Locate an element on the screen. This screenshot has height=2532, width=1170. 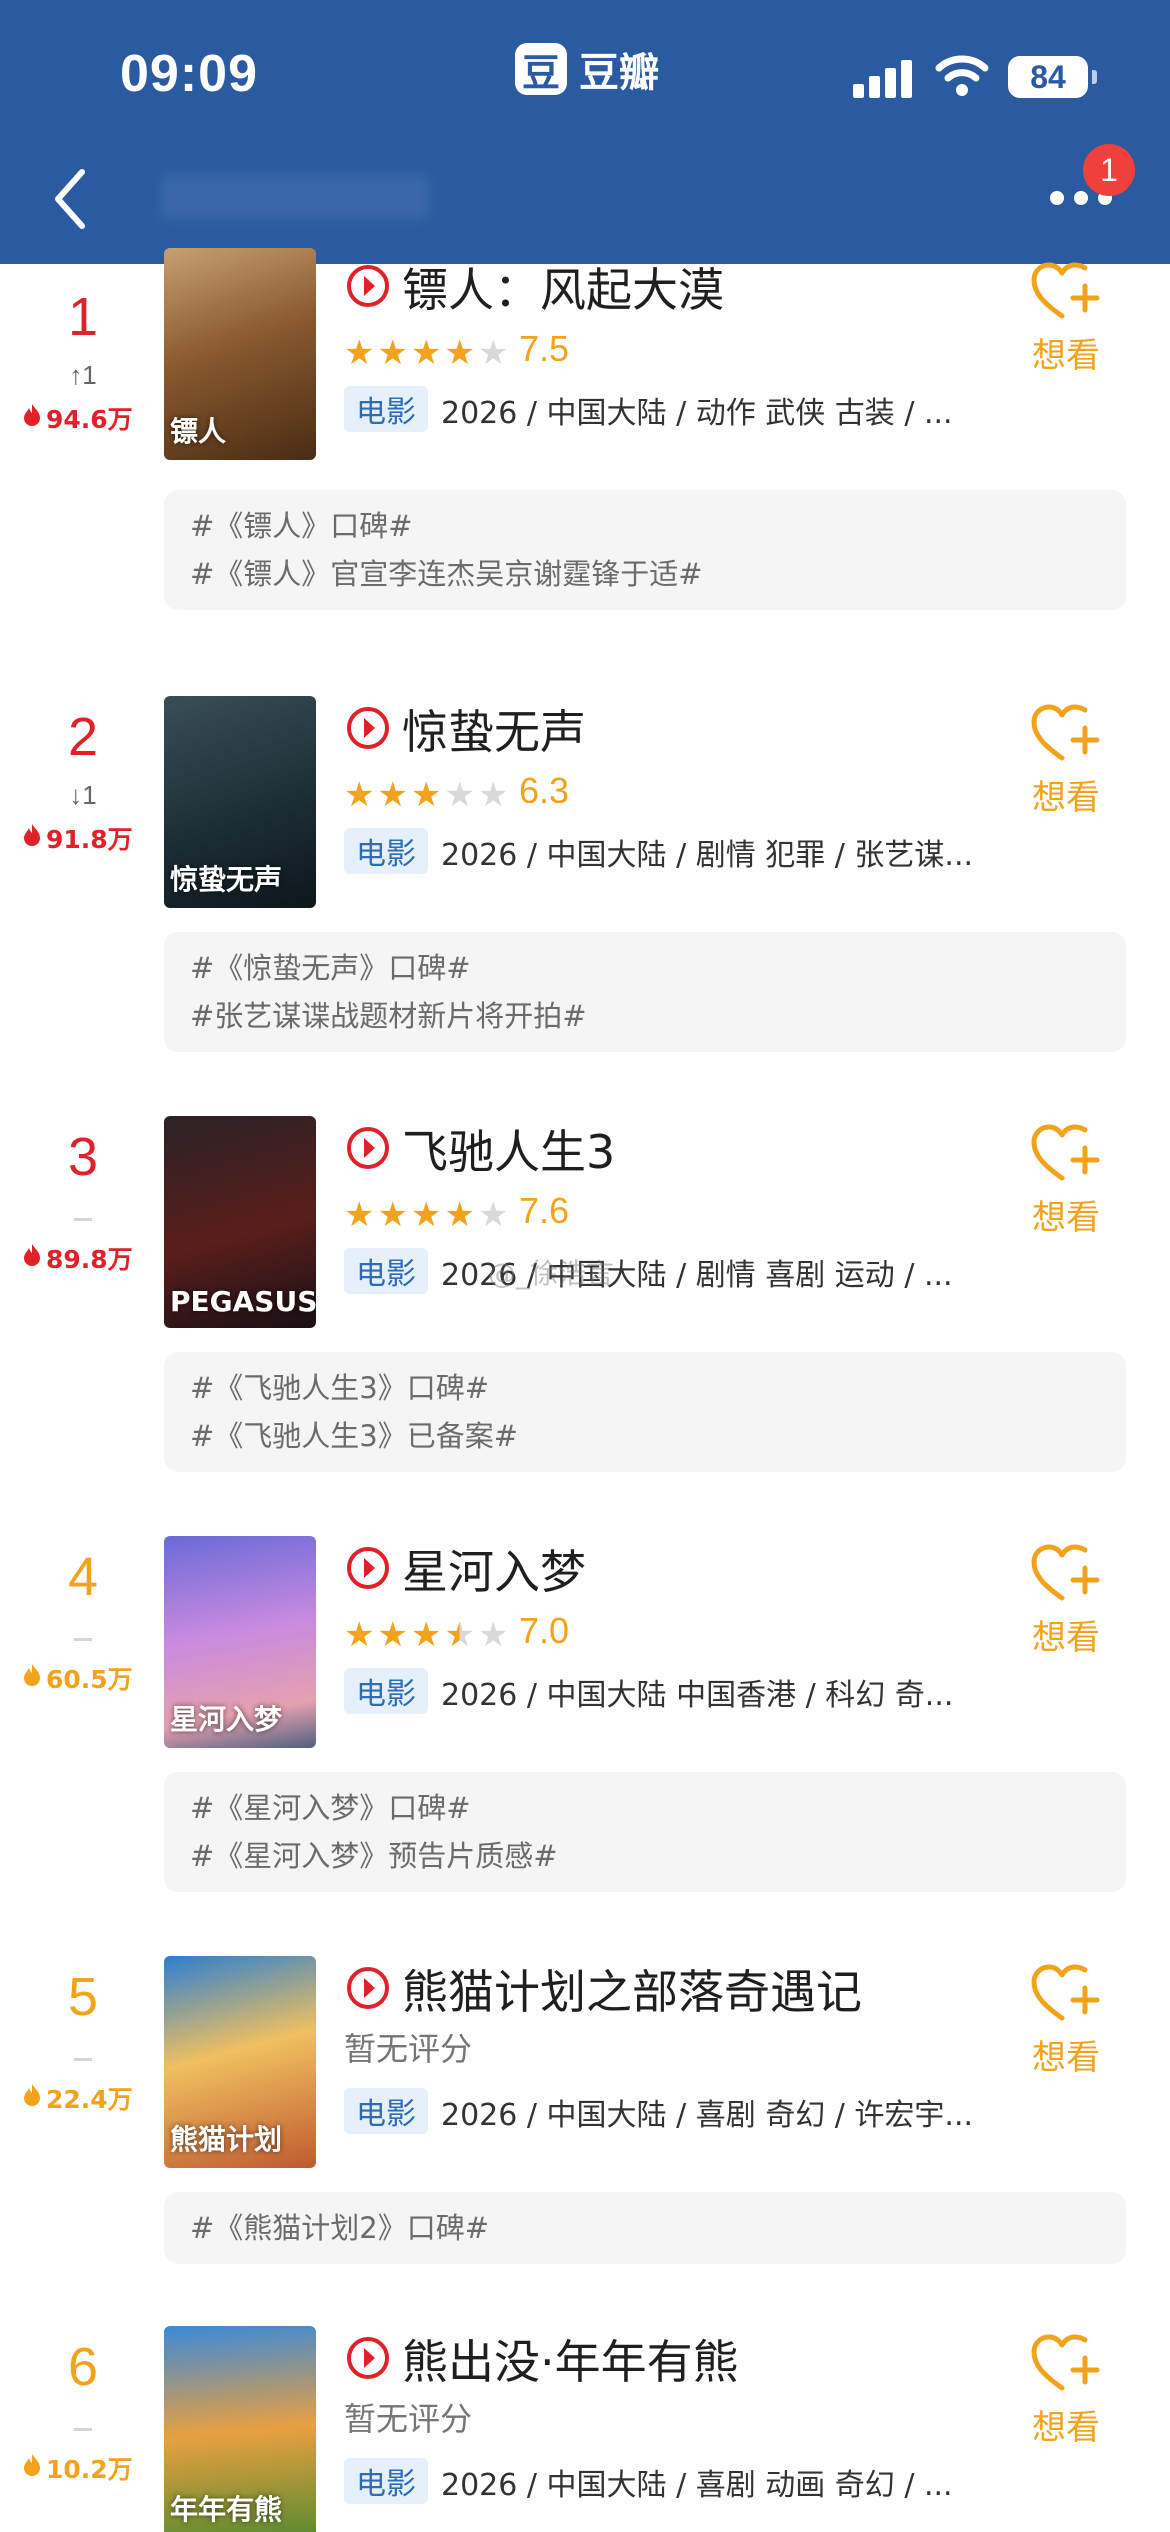
topic-box: #《熊猫计划2》口碑# is located at coordinates (645, 2228).